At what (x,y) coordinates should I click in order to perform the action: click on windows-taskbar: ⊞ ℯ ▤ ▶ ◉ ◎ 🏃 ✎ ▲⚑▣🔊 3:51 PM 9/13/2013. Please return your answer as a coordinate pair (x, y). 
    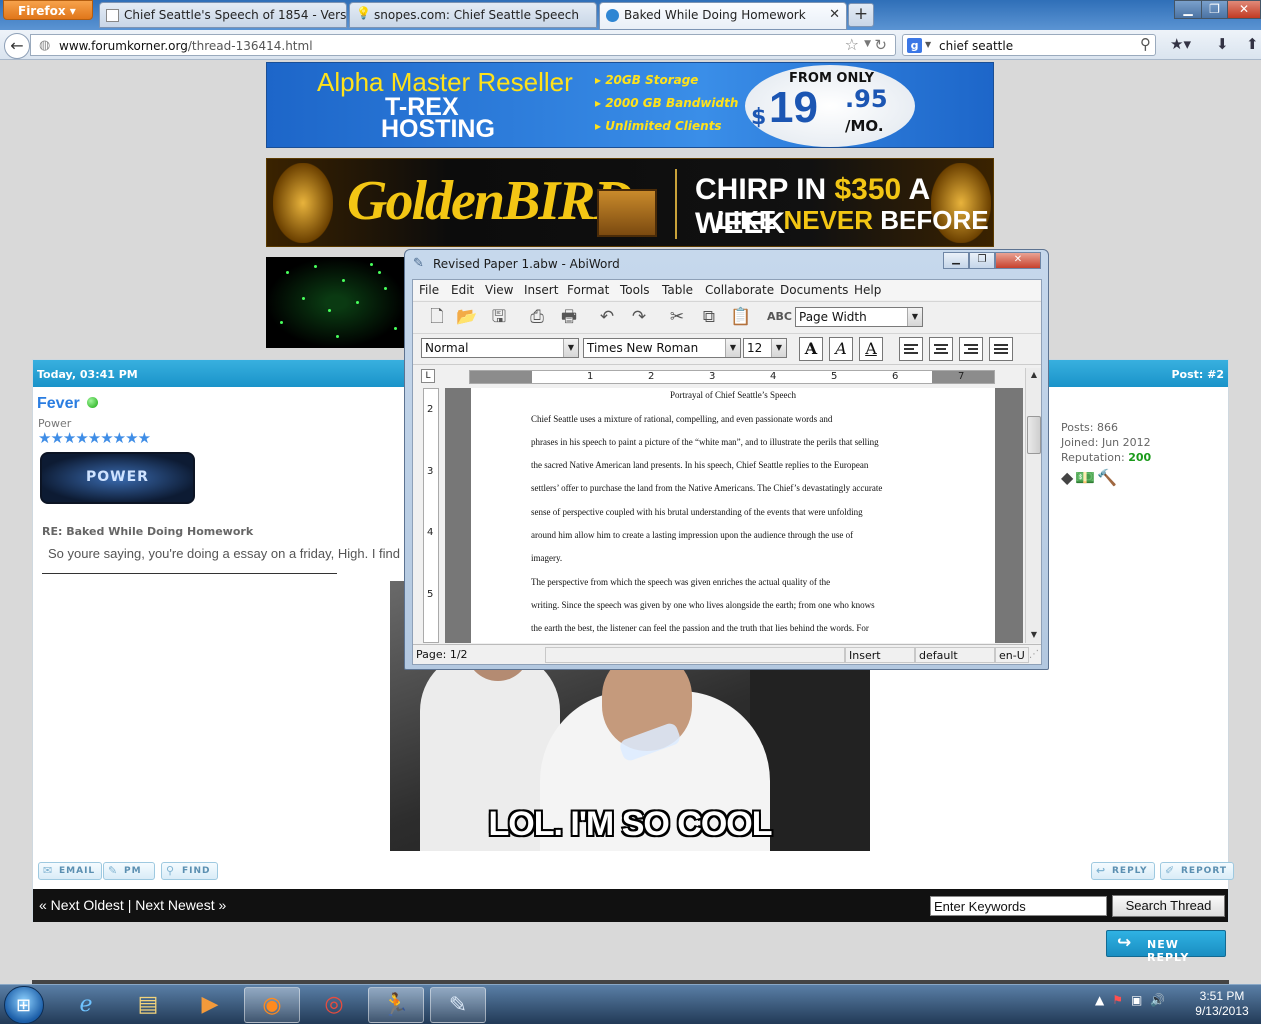
    Looking at the image, I should click on (630, 1004).